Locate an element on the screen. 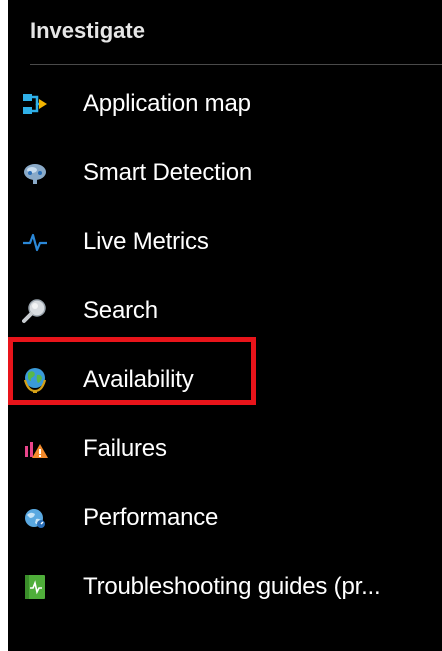 The width and height of the screenshot is (442, 651). nav-item-live-metrics: Live Metrics is located at coordinates (225, 241).